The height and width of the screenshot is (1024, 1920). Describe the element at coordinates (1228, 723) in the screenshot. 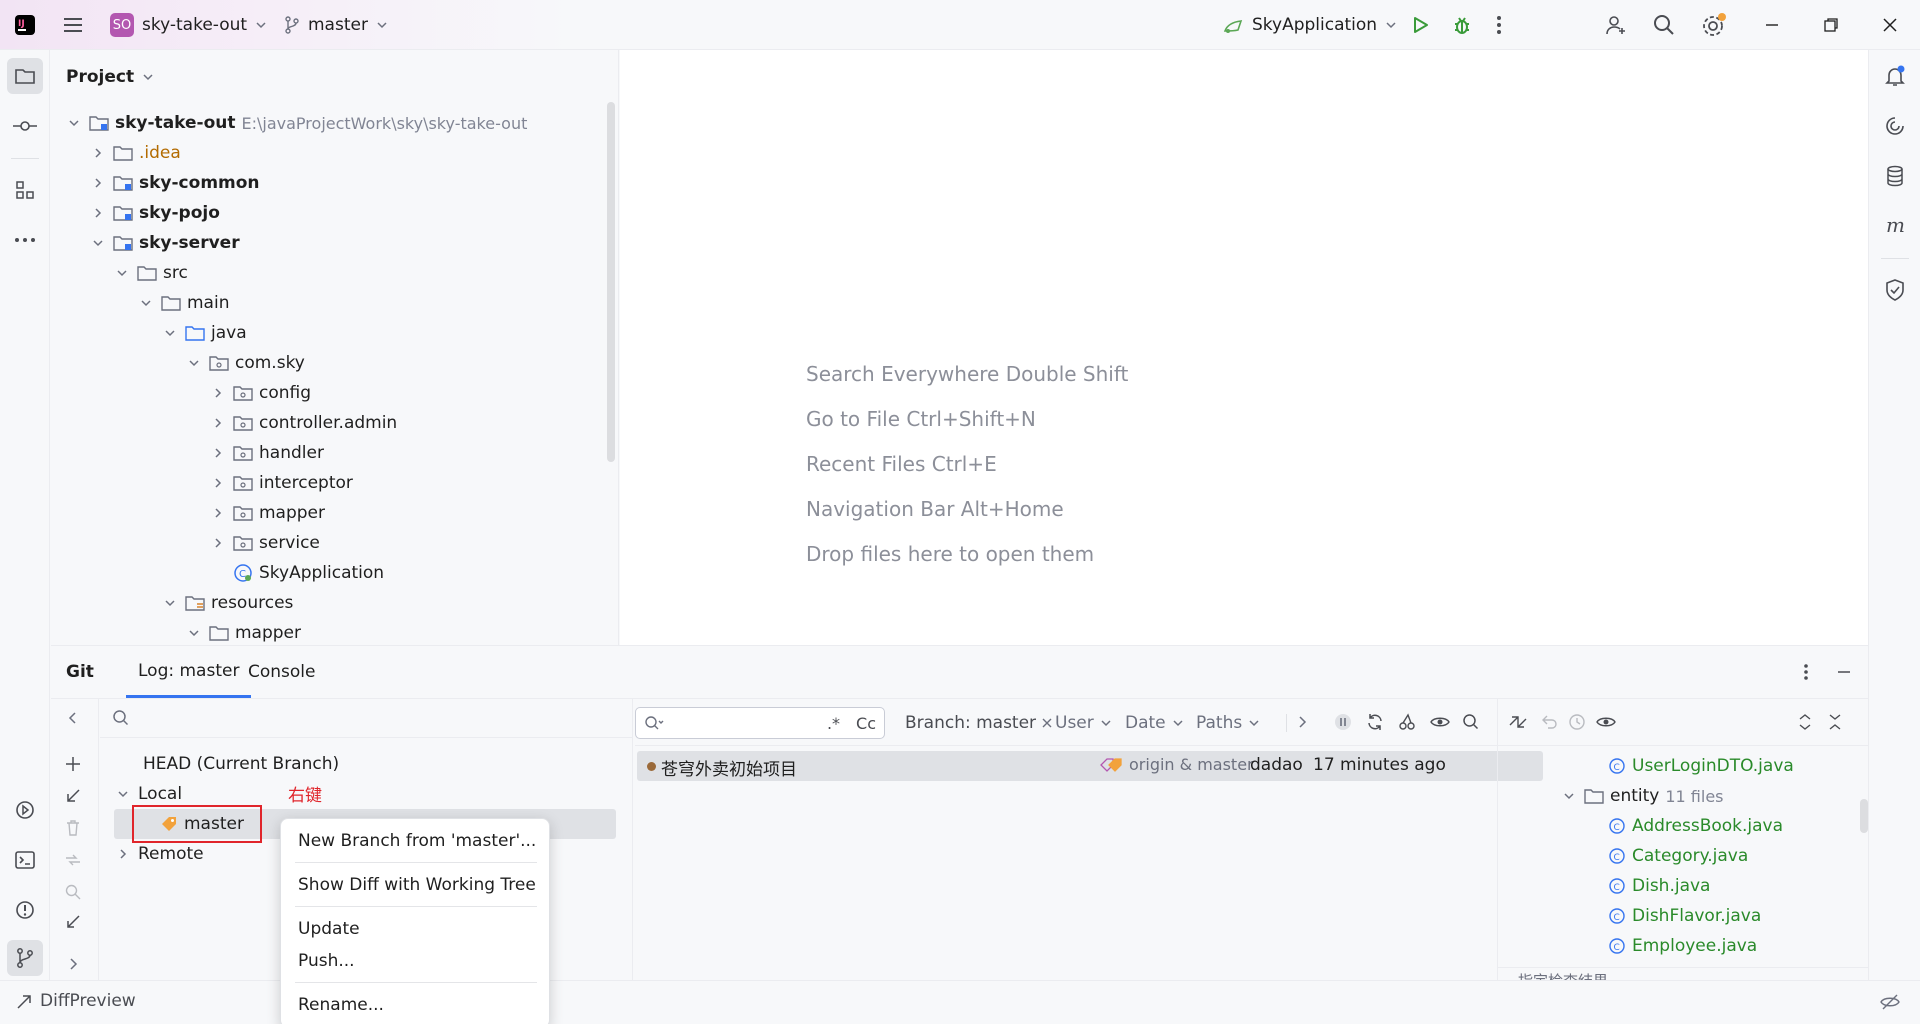

I see `paths-filter: Paths` at that location.